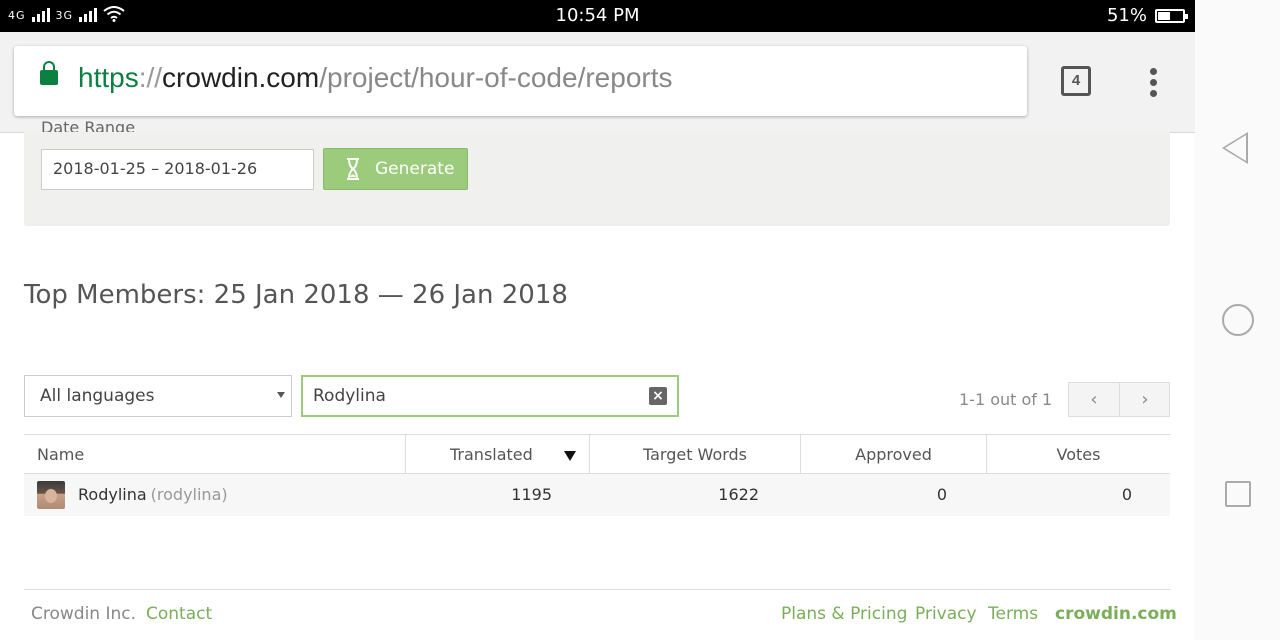  What do you see at coordinates (1153, 83) in the screenshot?
I see `overflow-menu-icon` at bounding box center [1153, 83].